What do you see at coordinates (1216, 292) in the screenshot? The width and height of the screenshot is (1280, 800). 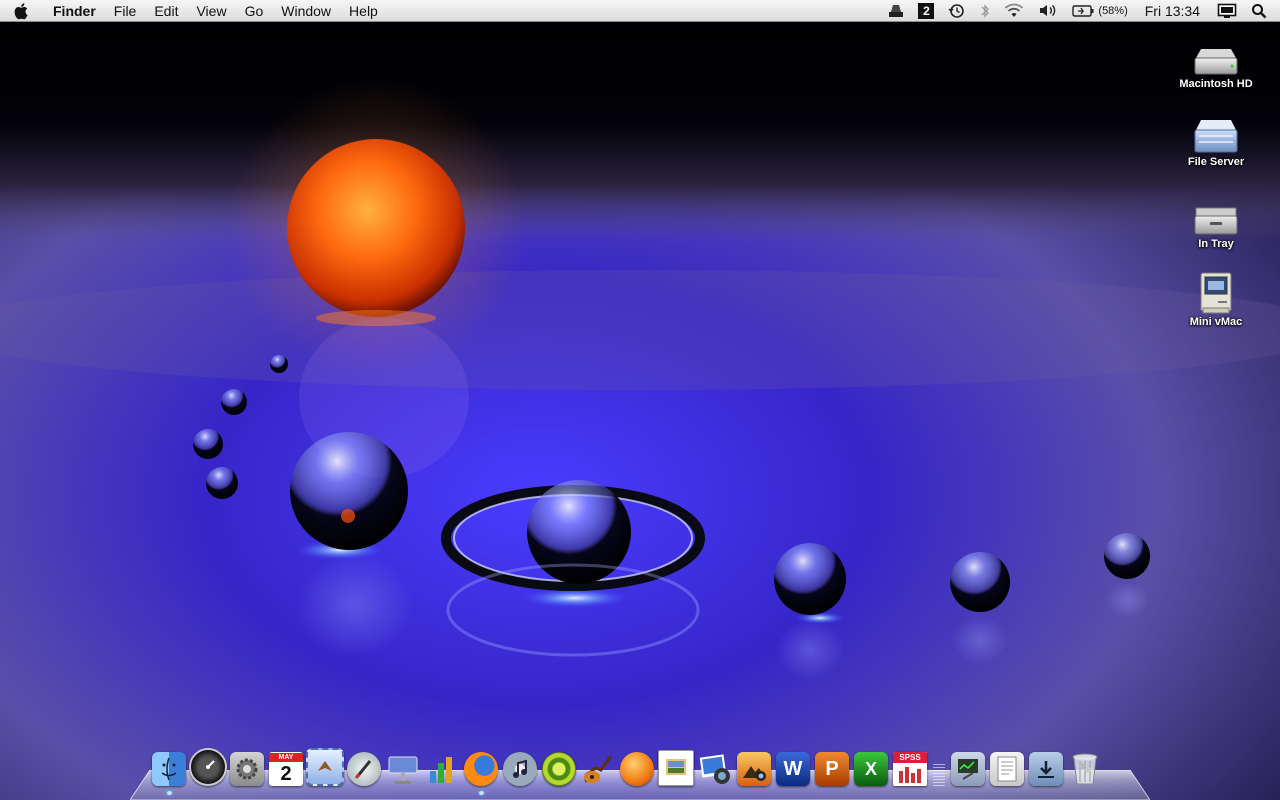 I see `mini-vmac-icon` at bounding box center [1216, 292].